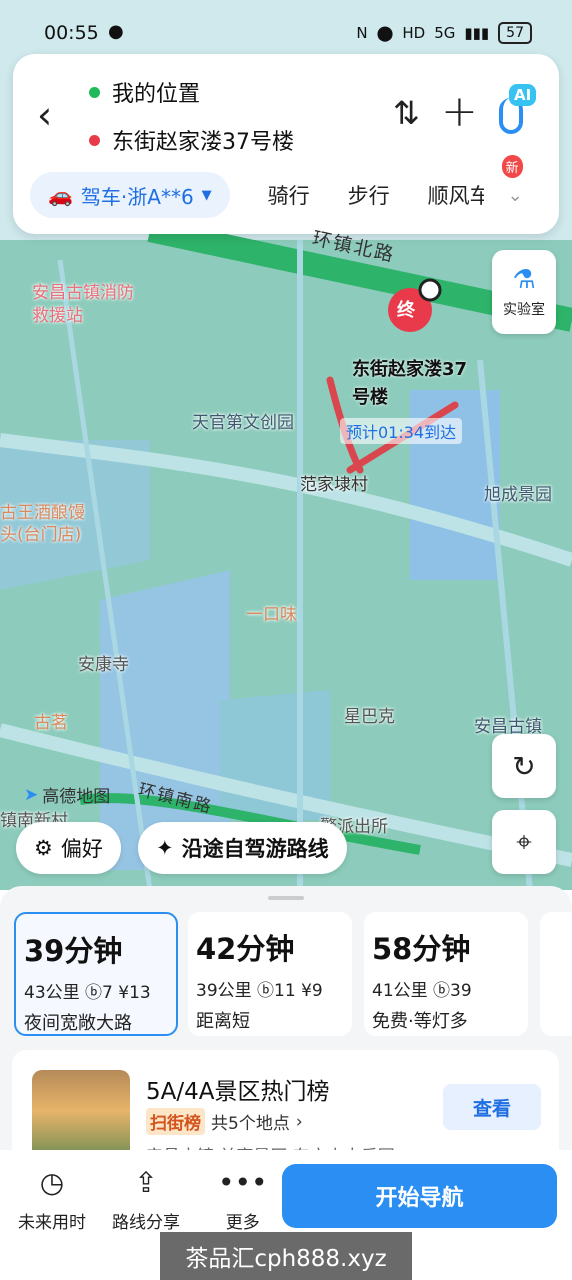  What do you see at coordinates (245, 949) in the screenshot?
I see `route-time: 42分钟` at bounding box center [245, 949].